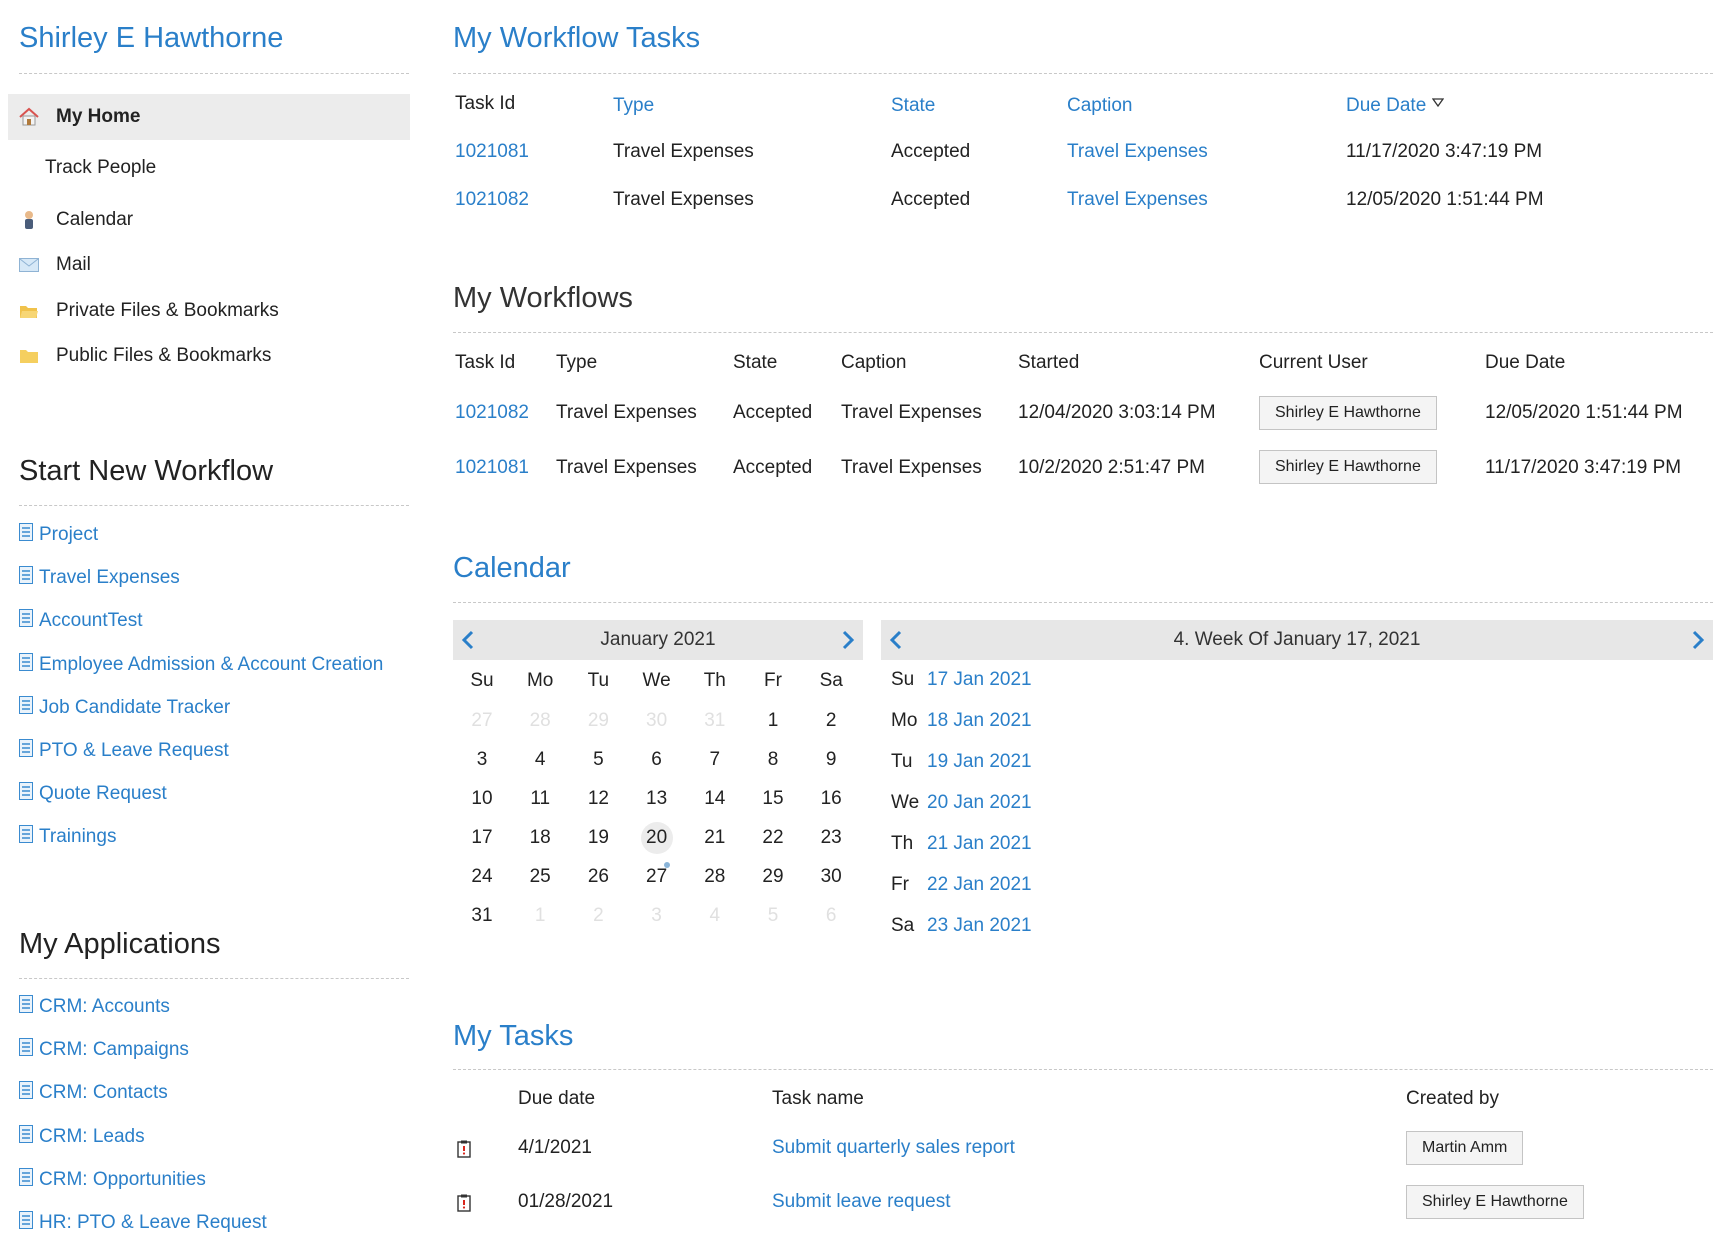 This screenshot has width=1721, height=1238. I want to click on start-workflow-link: Trainings, so click(67, 837).